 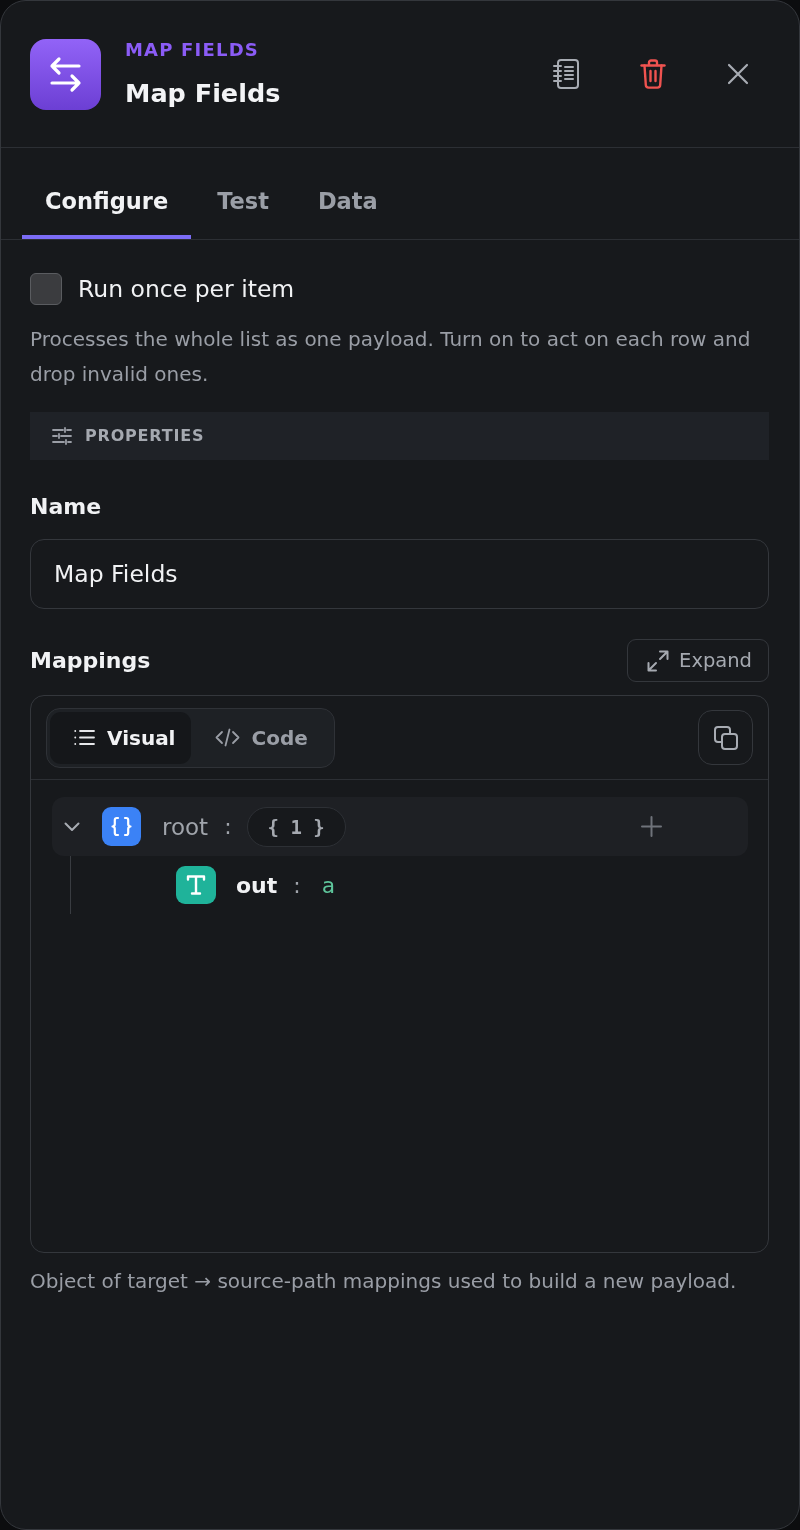 I want to click on mode-tab: Visual, so click(x=120, y=737).